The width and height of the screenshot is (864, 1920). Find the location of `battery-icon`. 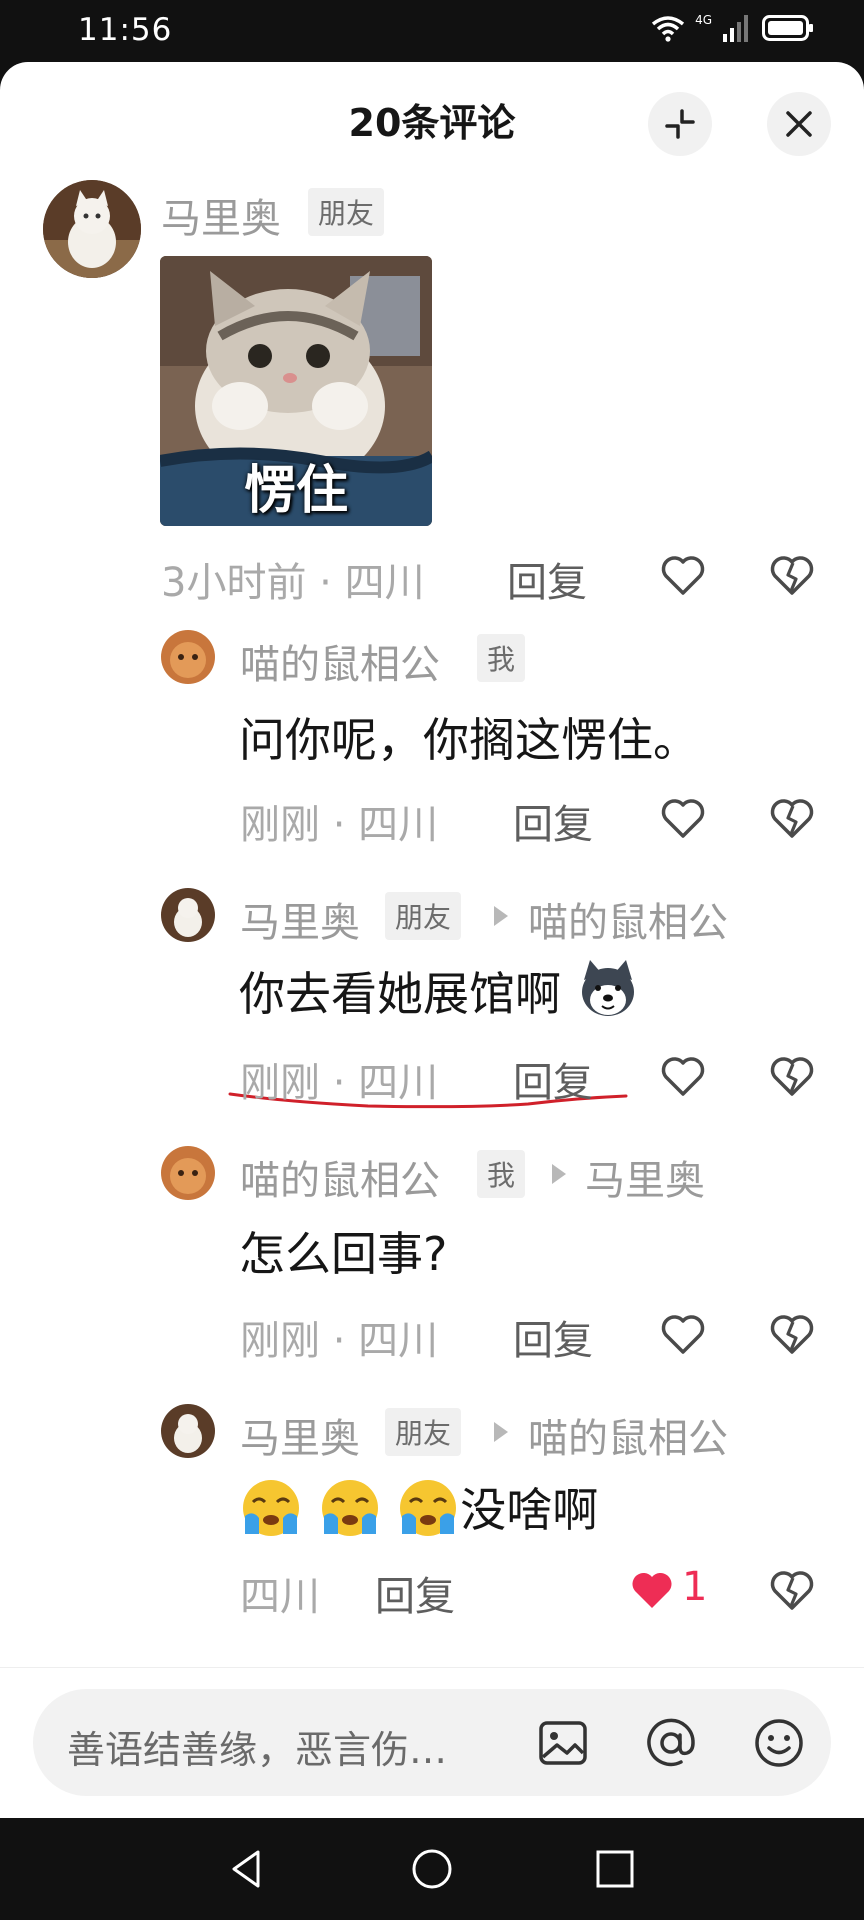

battery-icon is located at coordinates (787, 28).